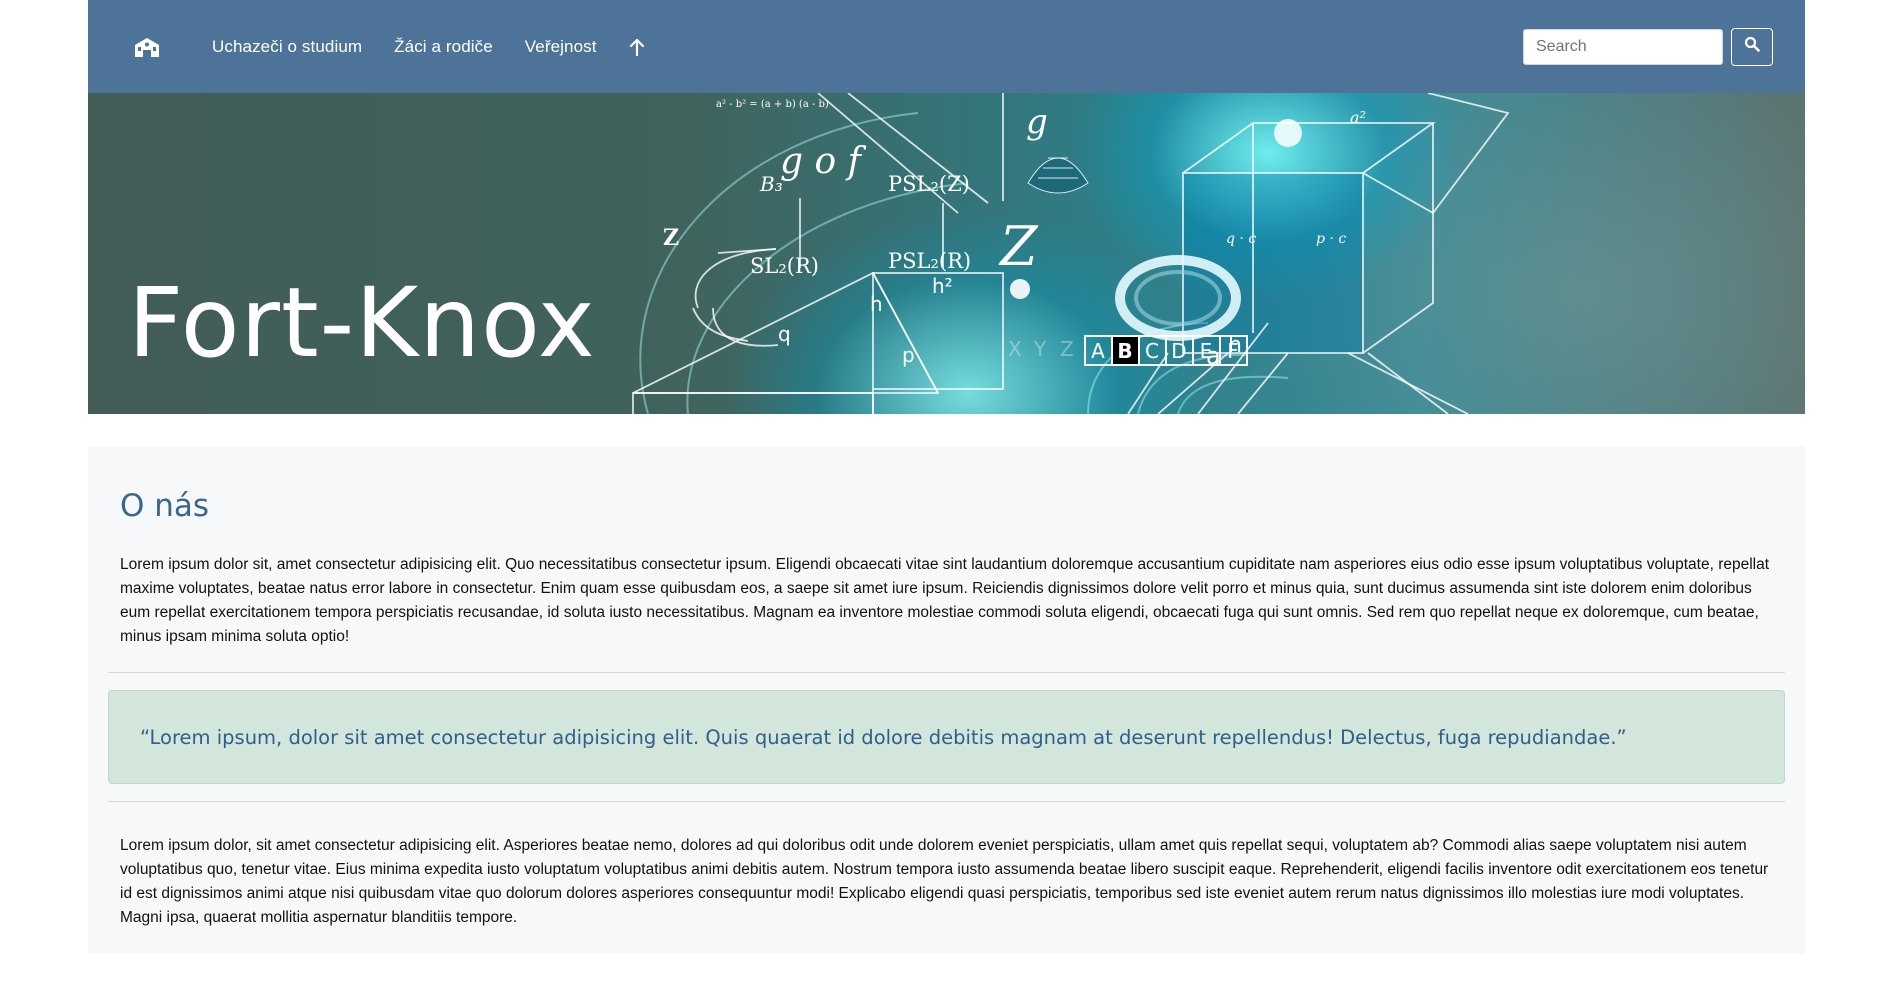 This screenshot has height=1000, width=1883. Describe the element at coordinates (1241, 239) in the screenshot. I see `hero-qc: q · c` at that location.